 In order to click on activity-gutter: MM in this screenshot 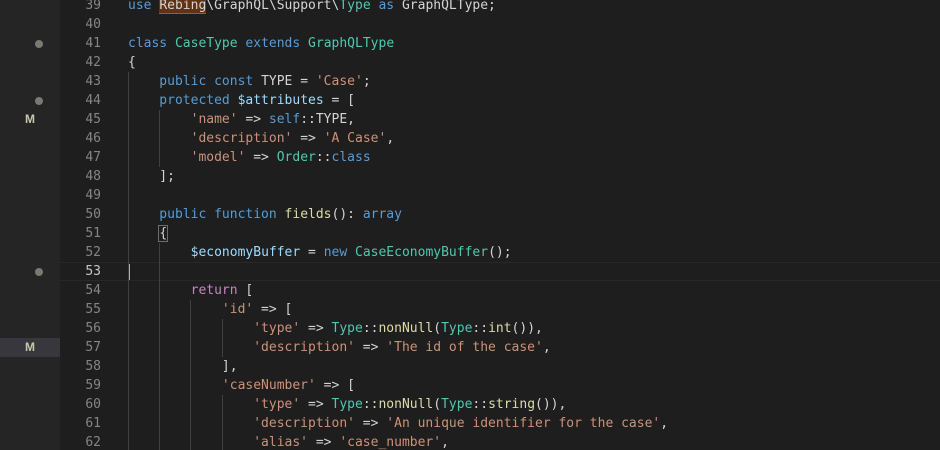, I will do `click(30, 225)`.